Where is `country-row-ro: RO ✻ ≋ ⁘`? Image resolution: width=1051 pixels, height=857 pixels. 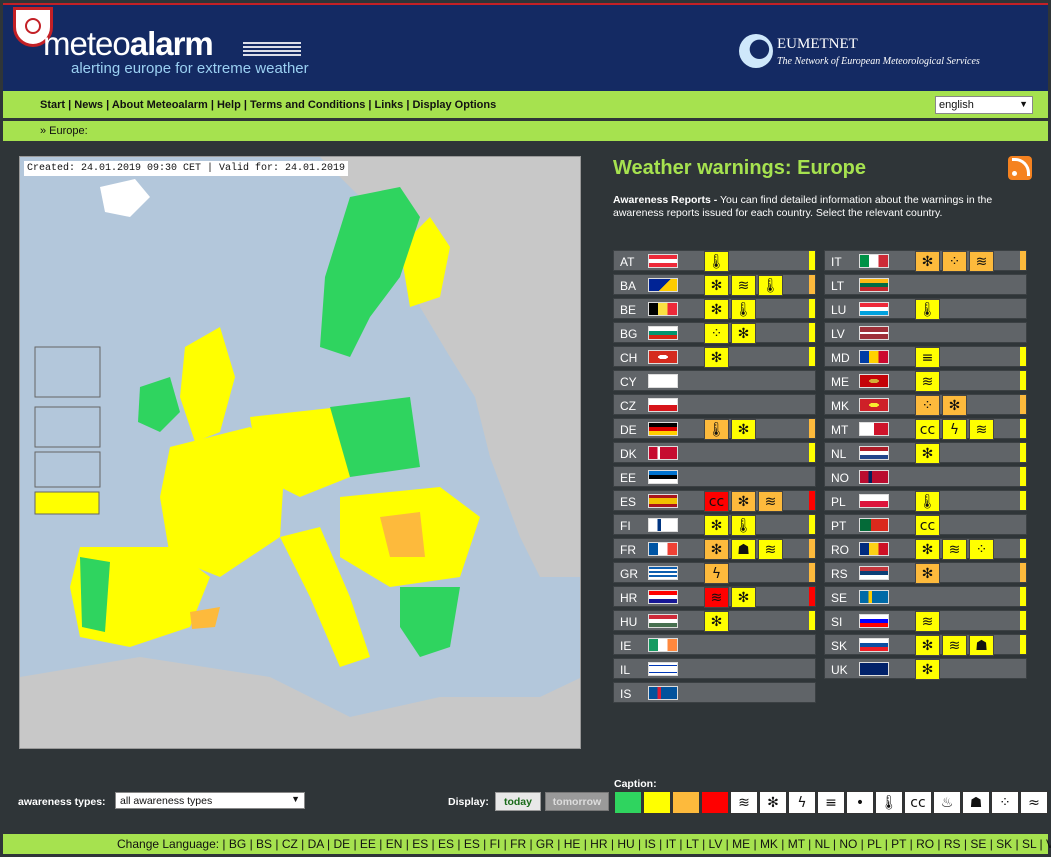
country-row-ro: RO ✻ ≋ ⁘ is located at coordinates (925, 549).